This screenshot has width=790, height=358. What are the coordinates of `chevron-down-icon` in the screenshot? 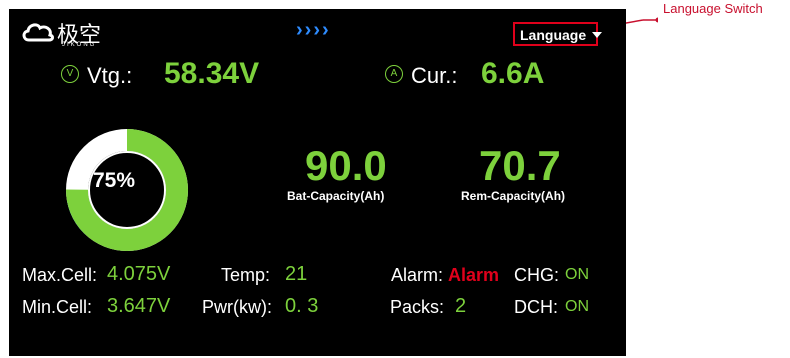 It's located at (597, 35).